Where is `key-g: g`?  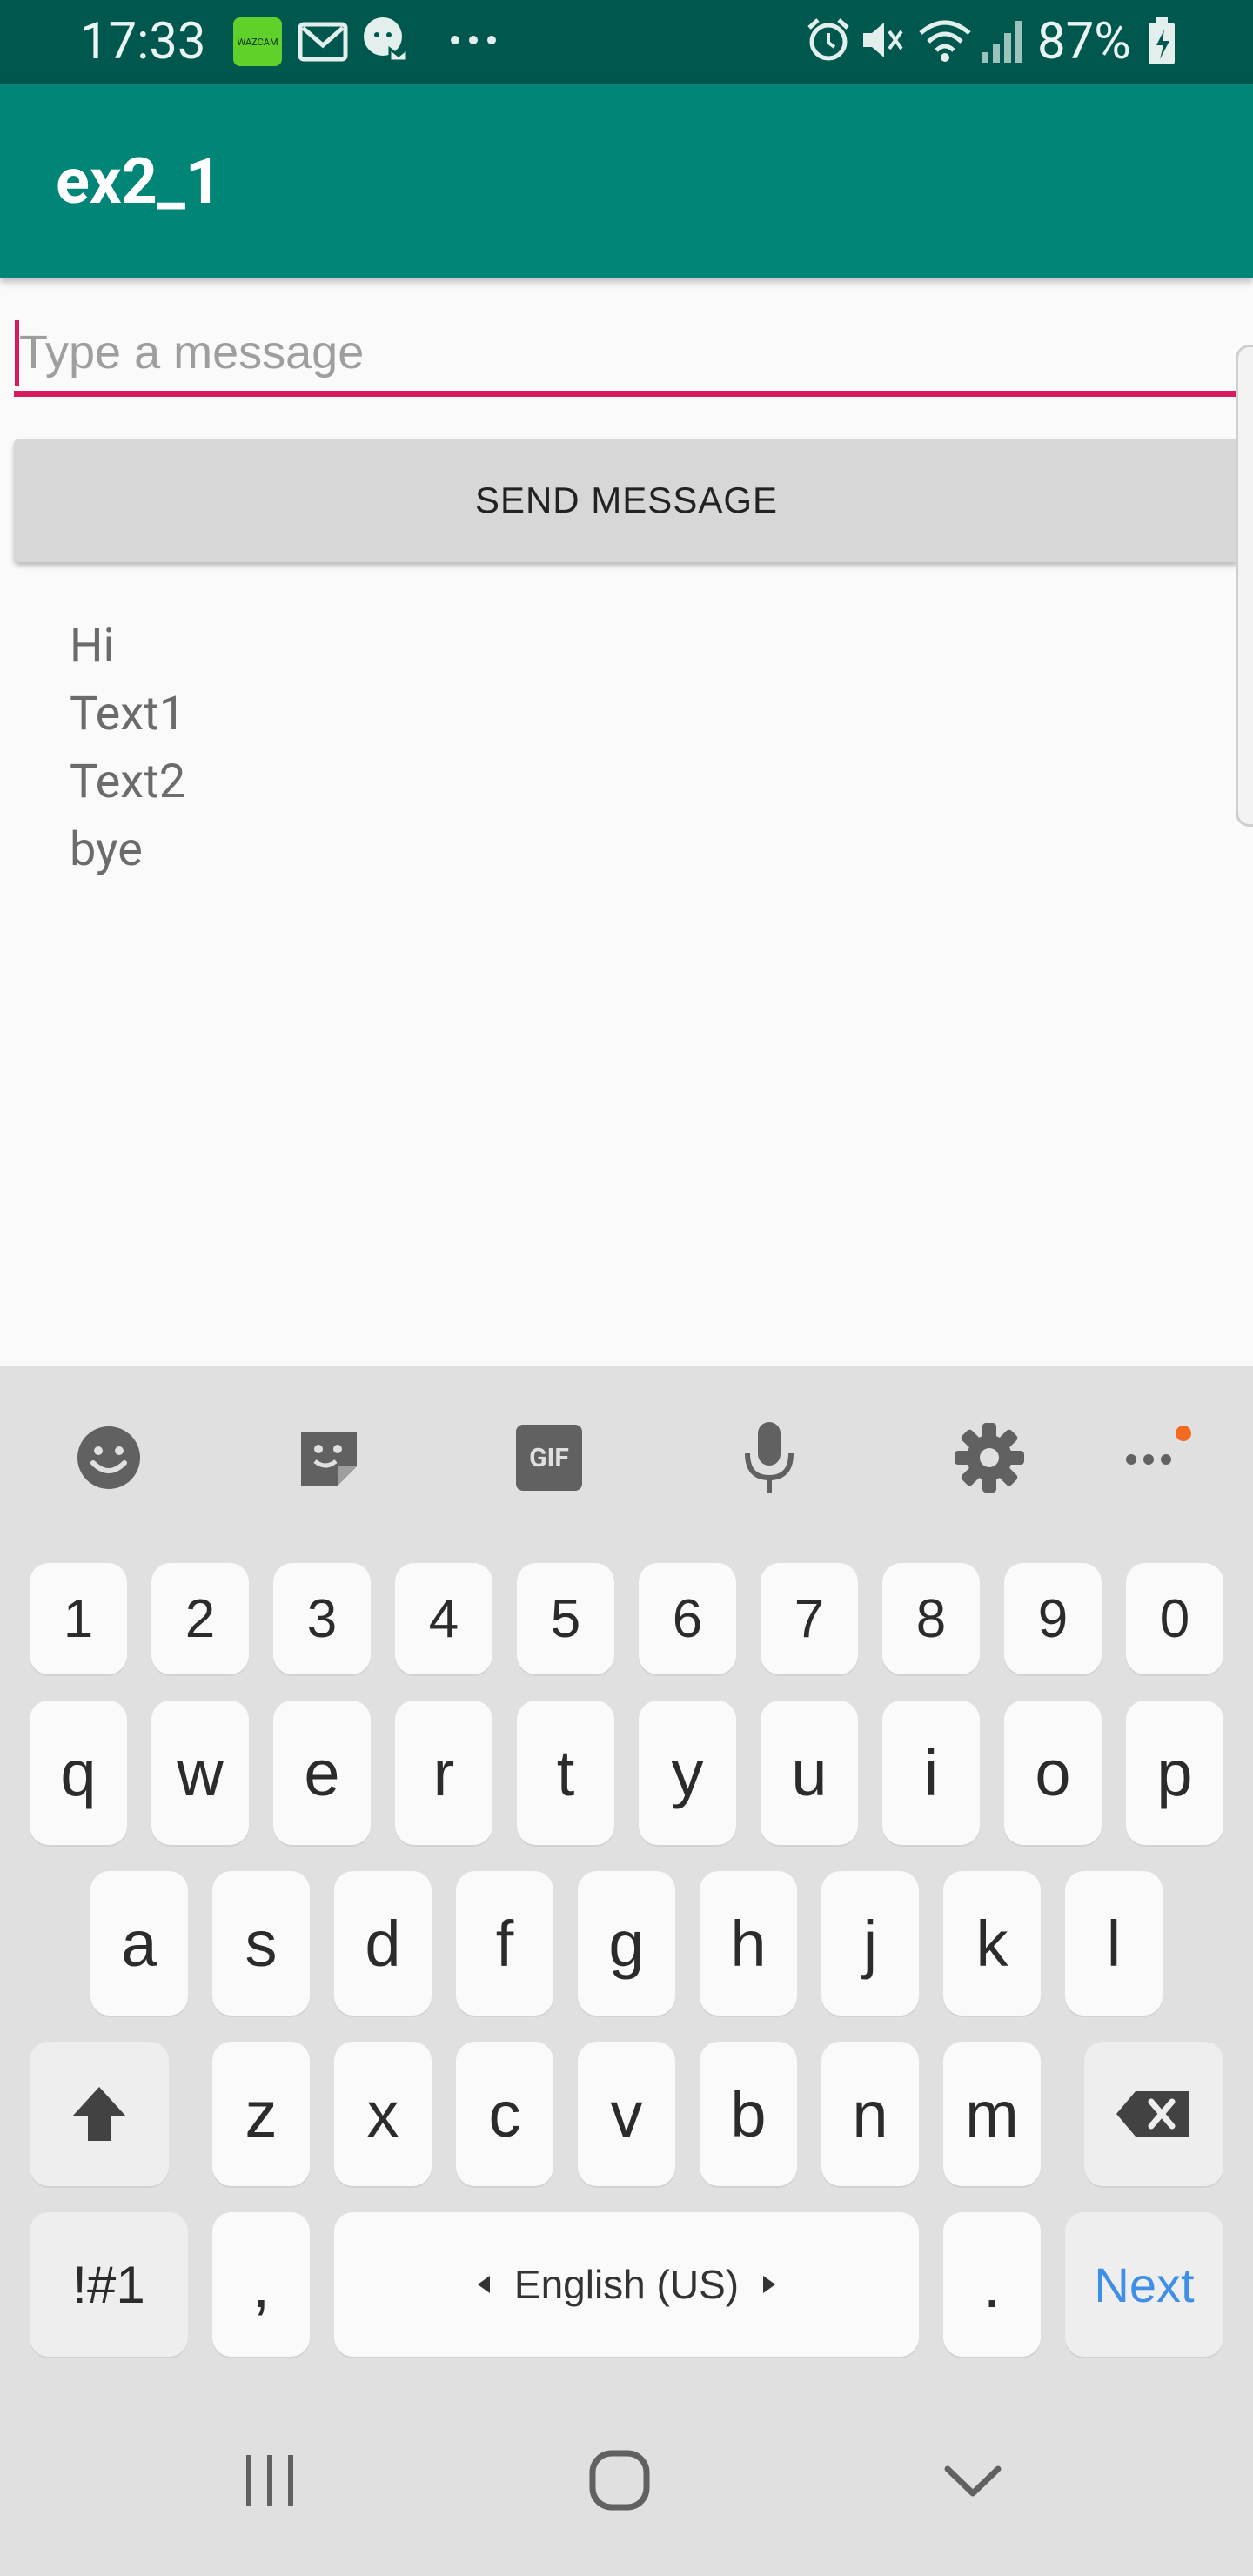 key-g: g is located at coordinates (626, 1943).